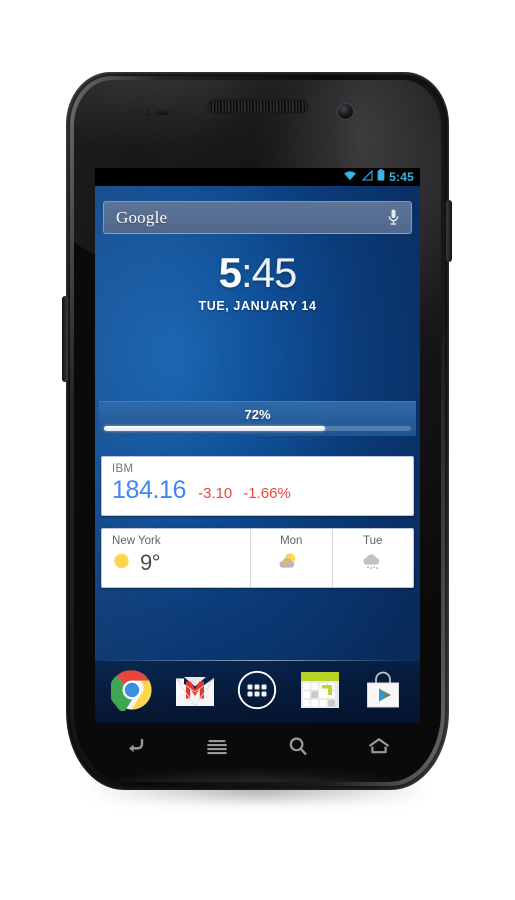  I want to click on gmail-icon, so click(195, 692).